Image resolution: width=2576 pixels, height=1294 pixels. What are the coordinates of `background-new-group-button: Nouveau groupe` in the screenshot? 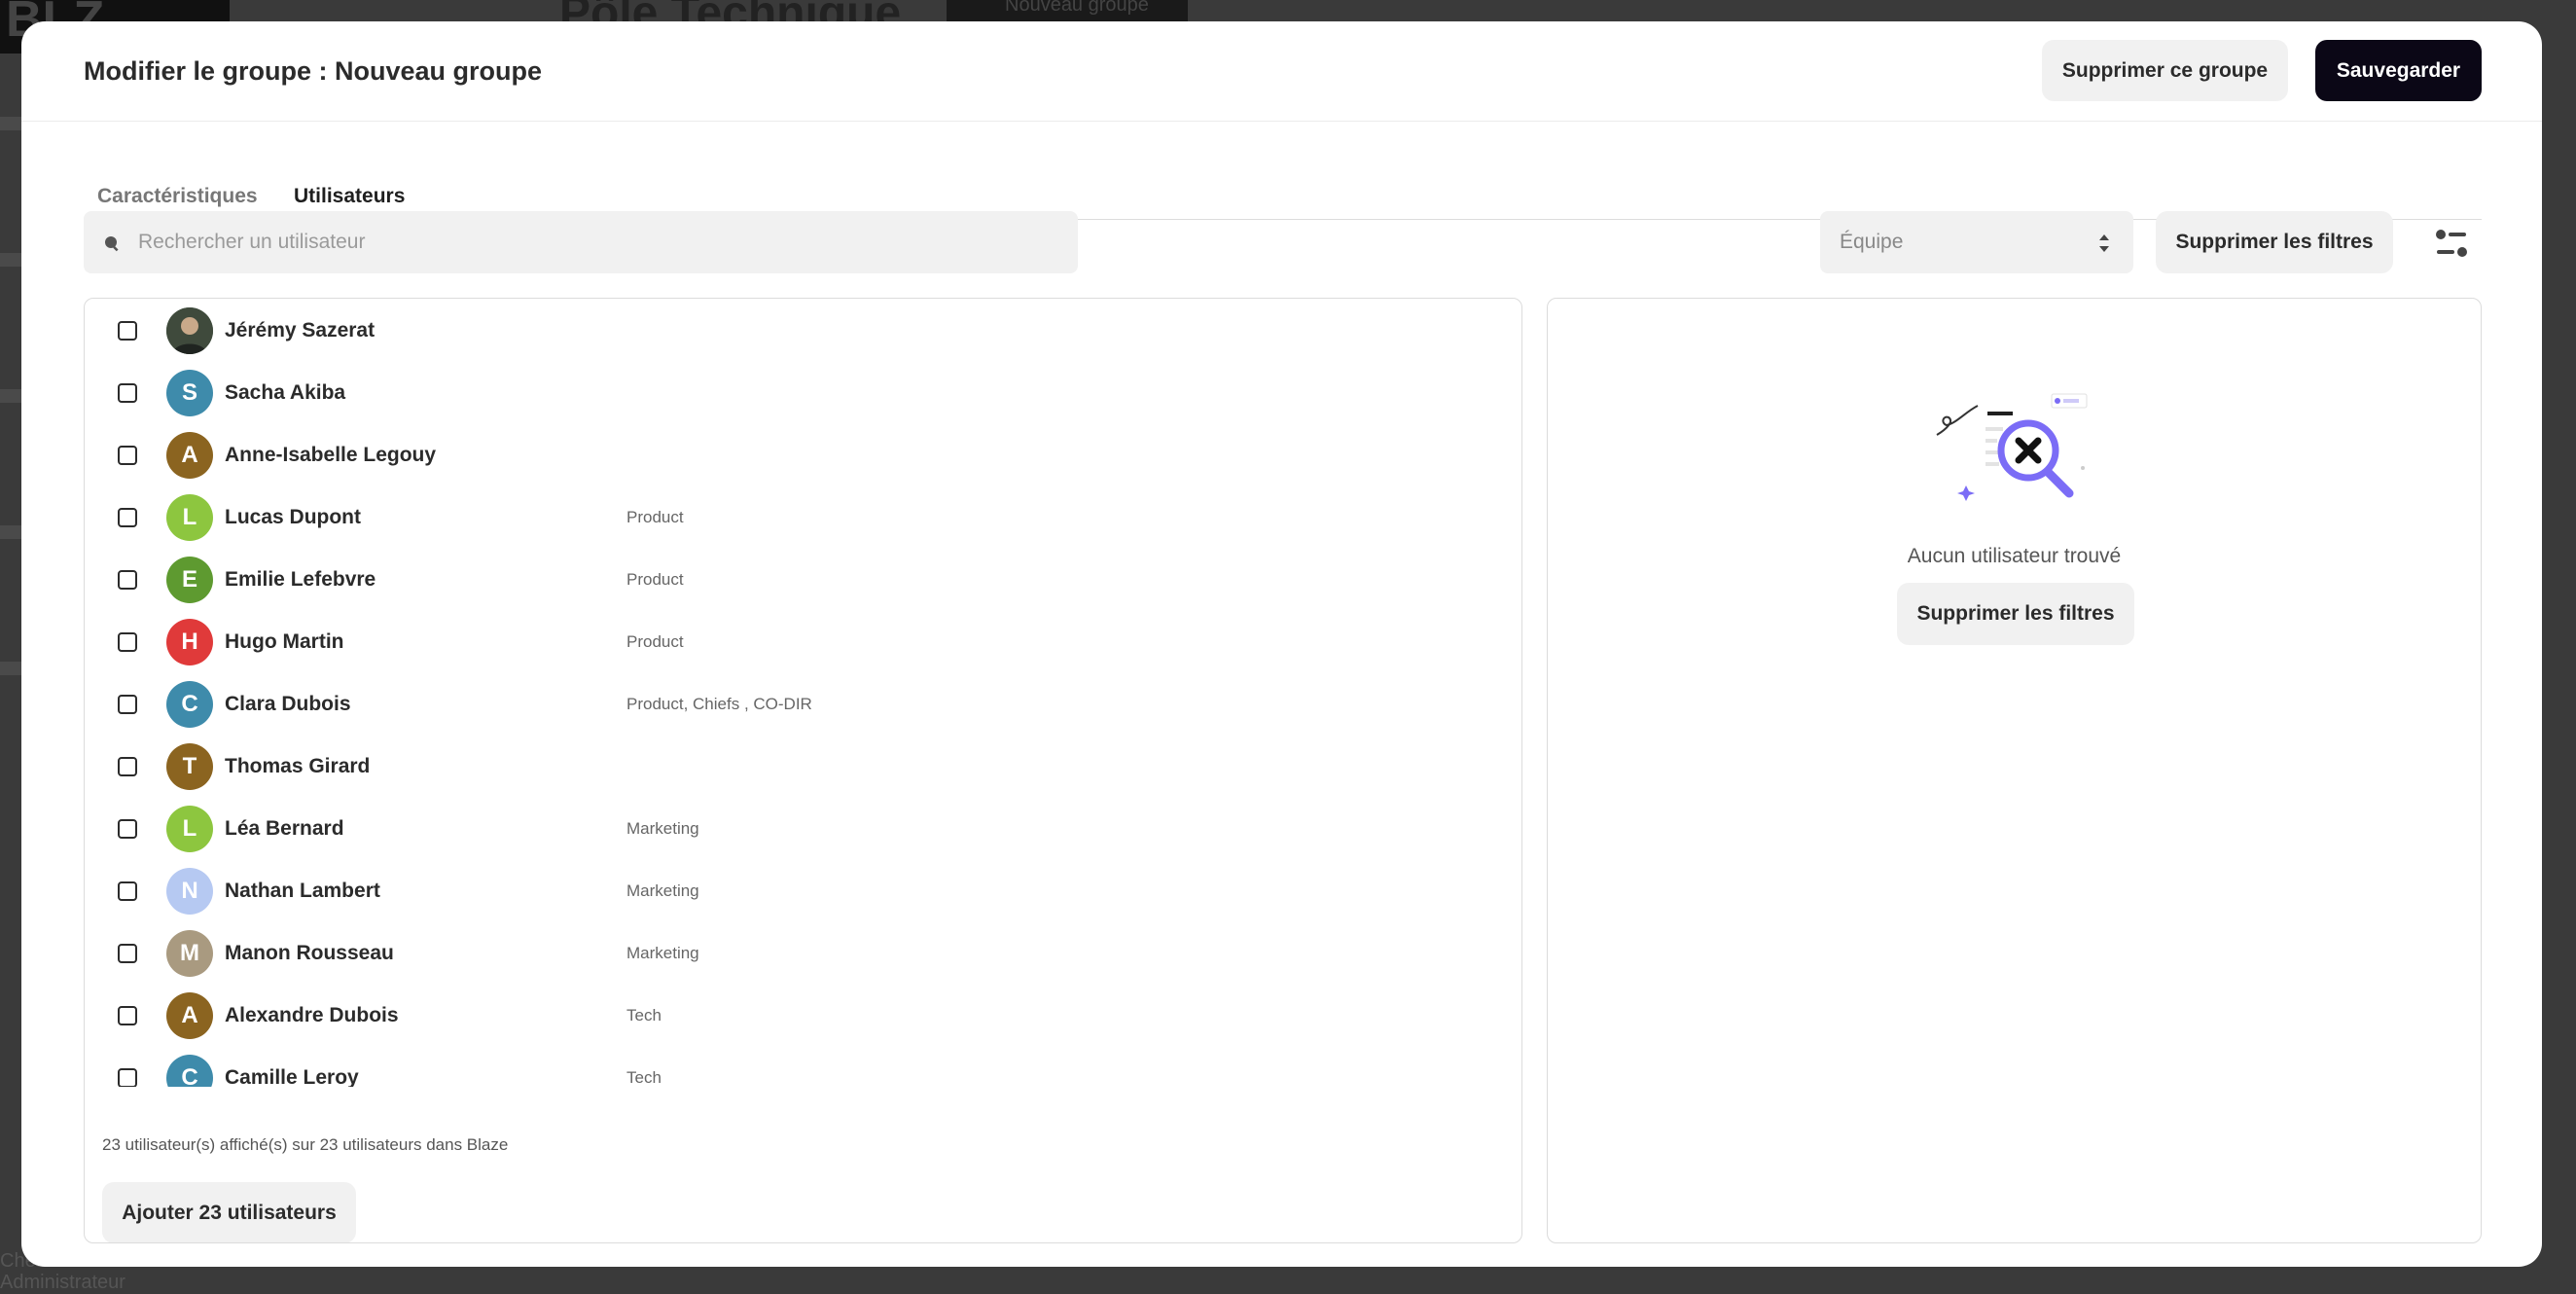 It's located at (1067, 11).